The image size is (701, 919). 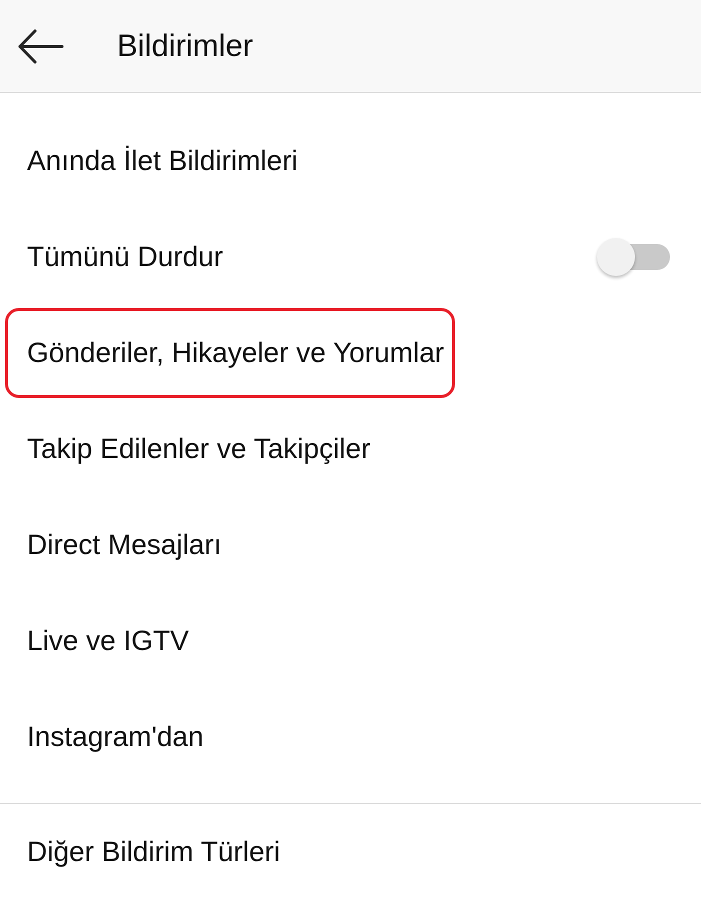 I want to click on page-title: Bildirimler, so click(x=185, y=46).